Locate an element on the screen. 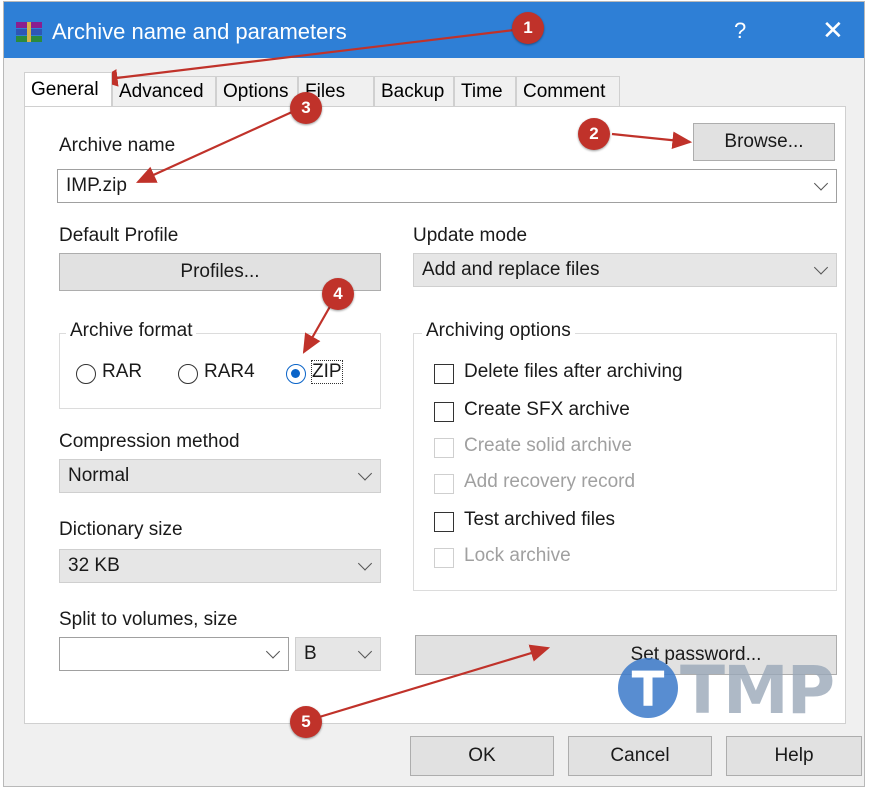 This screenshot has width=870, height=787. arrow-to-general-tab is located at coordinates (306, 57).